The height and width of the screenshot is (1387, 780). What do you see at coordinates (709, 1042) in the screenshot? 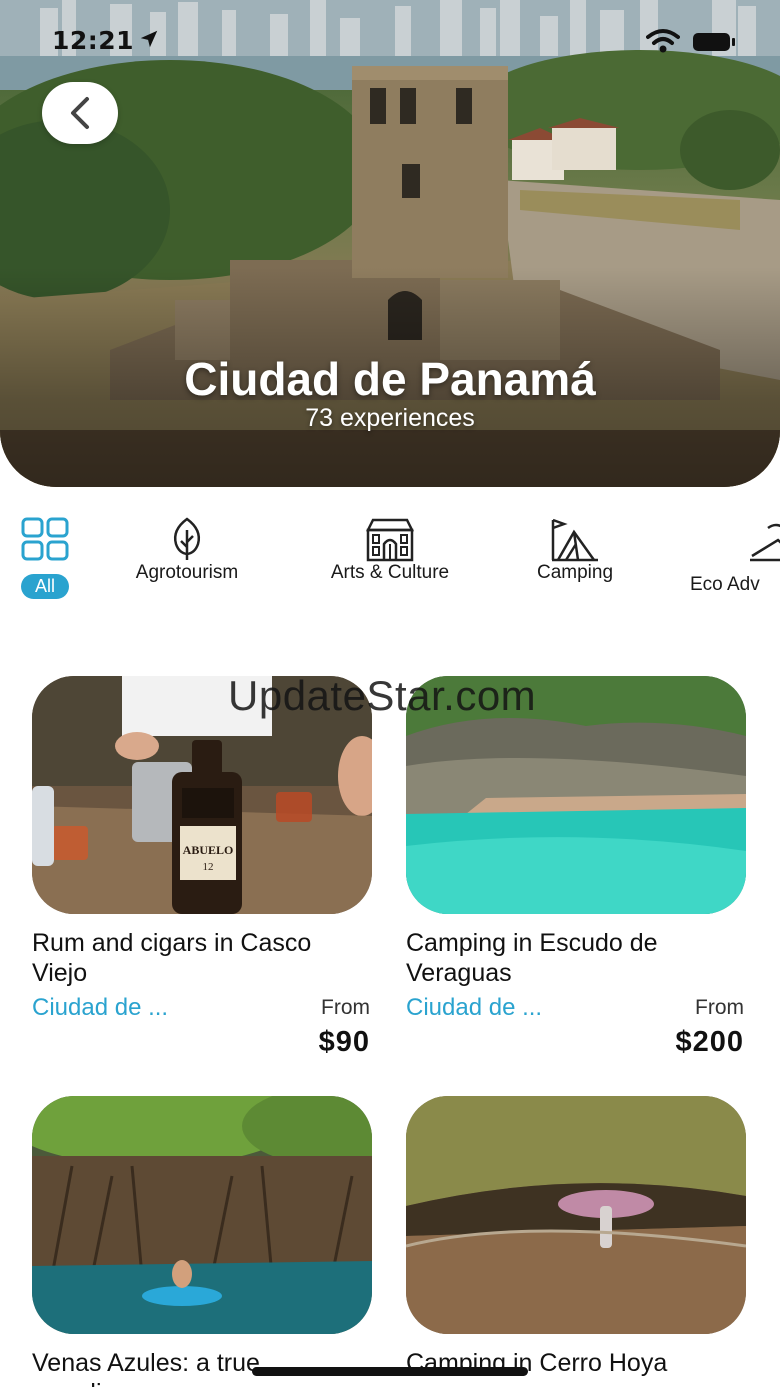
I see `experience-price: $200` at bounding box center [709, 1042].